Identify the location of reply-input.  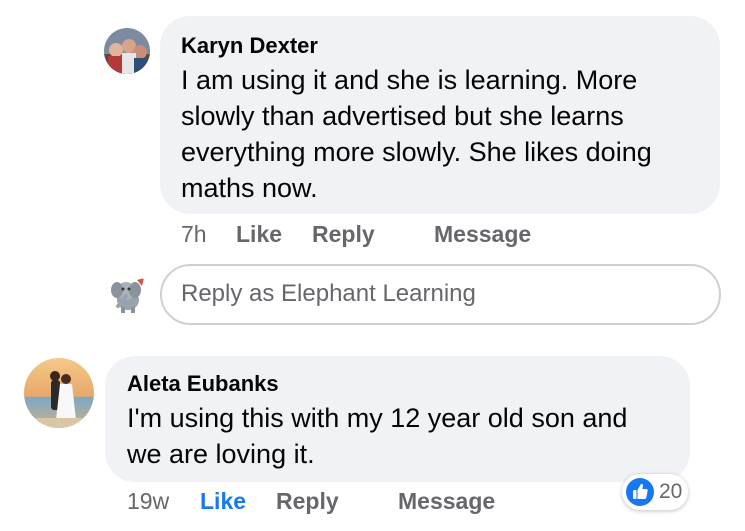
(441, 294).